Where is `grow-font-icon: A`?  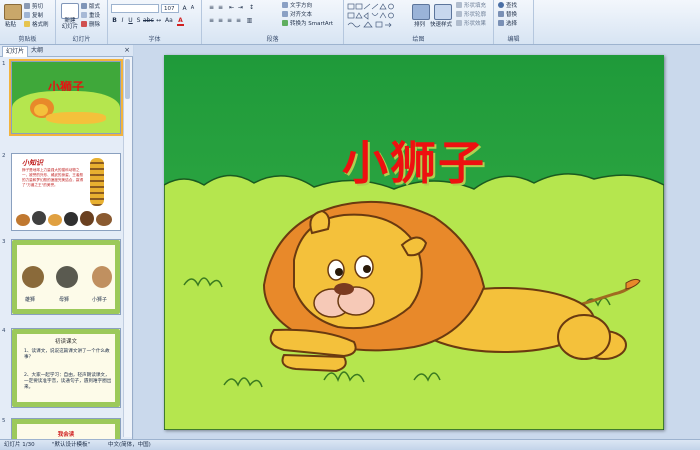 grow-font-icon: A is located at coordinates (184, 8).